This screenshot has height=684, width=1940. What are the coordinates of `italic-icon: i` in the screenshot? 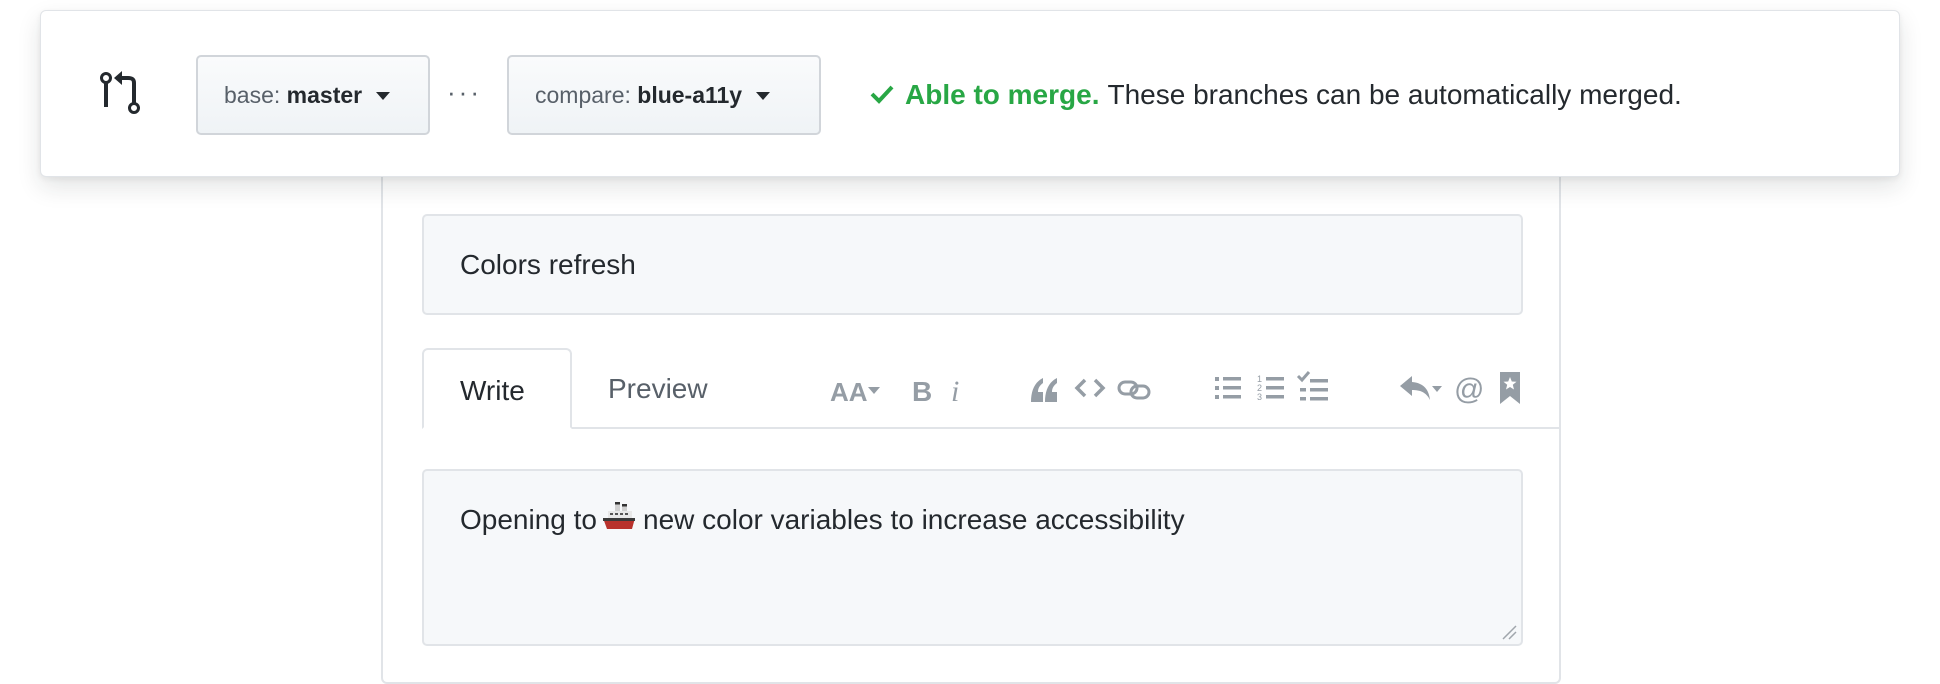 It's located at (959, 388).